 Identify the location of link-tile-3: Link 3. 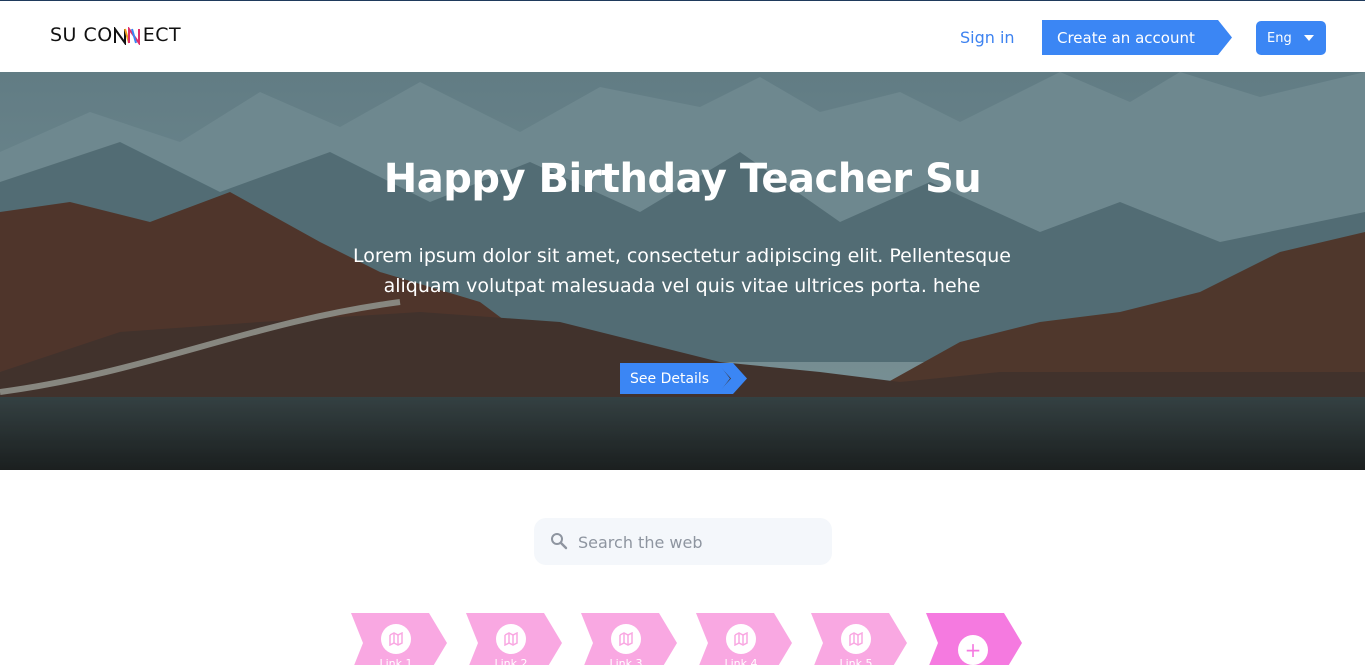
(629, 639).